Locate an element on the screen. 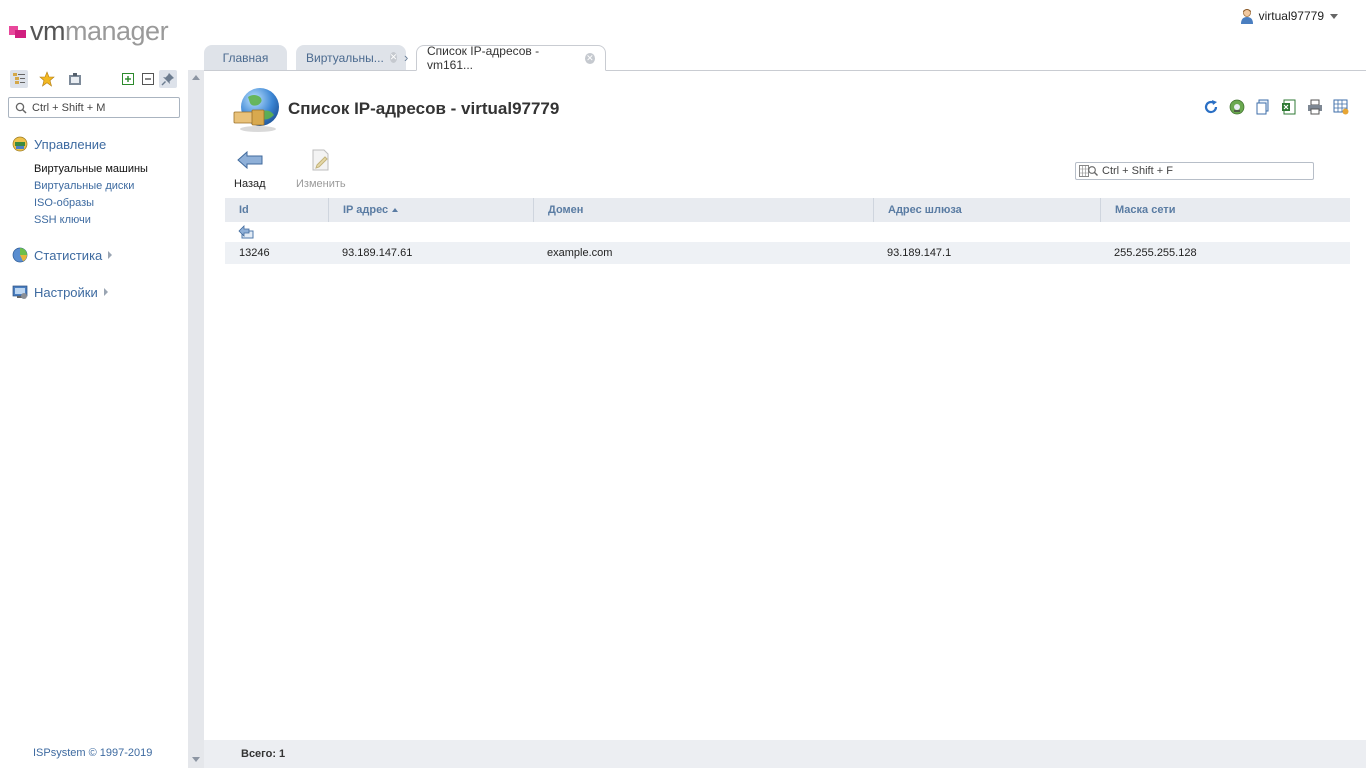  clipboard-icon is located at coordinates (75, 79).